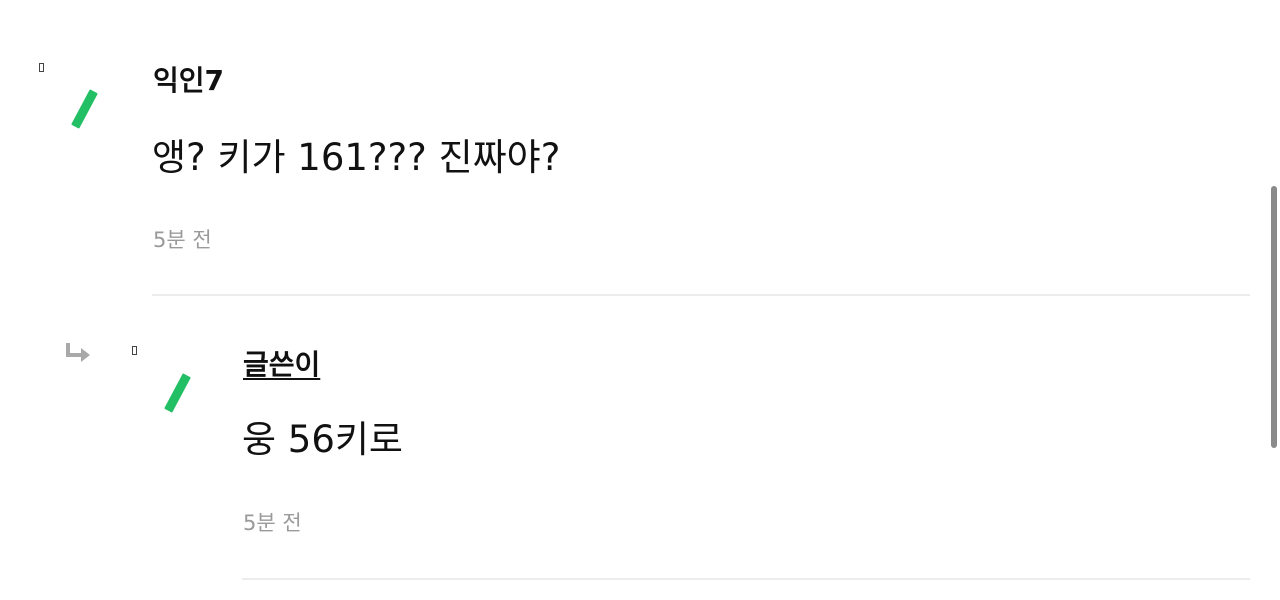  I want to click on comment-author: 익인7, so click(188, 81).